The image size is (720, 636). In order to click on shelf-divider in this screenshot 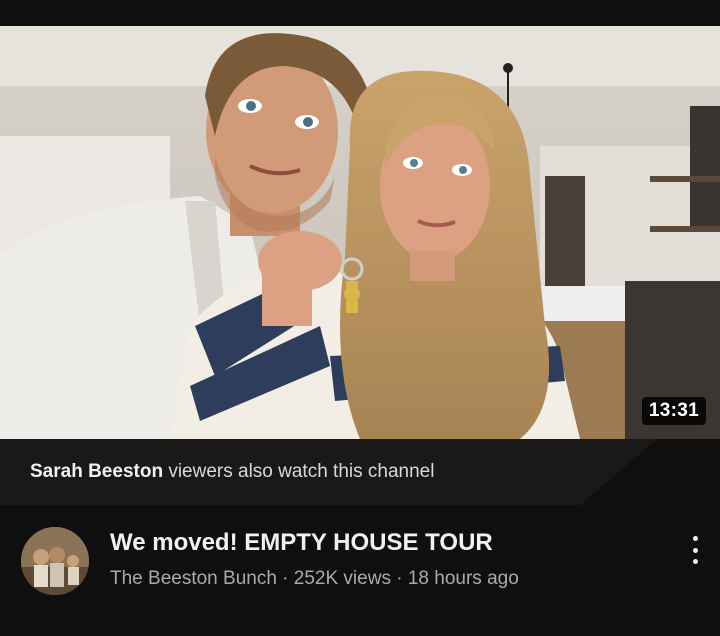, I will do `click(650, 472)`.